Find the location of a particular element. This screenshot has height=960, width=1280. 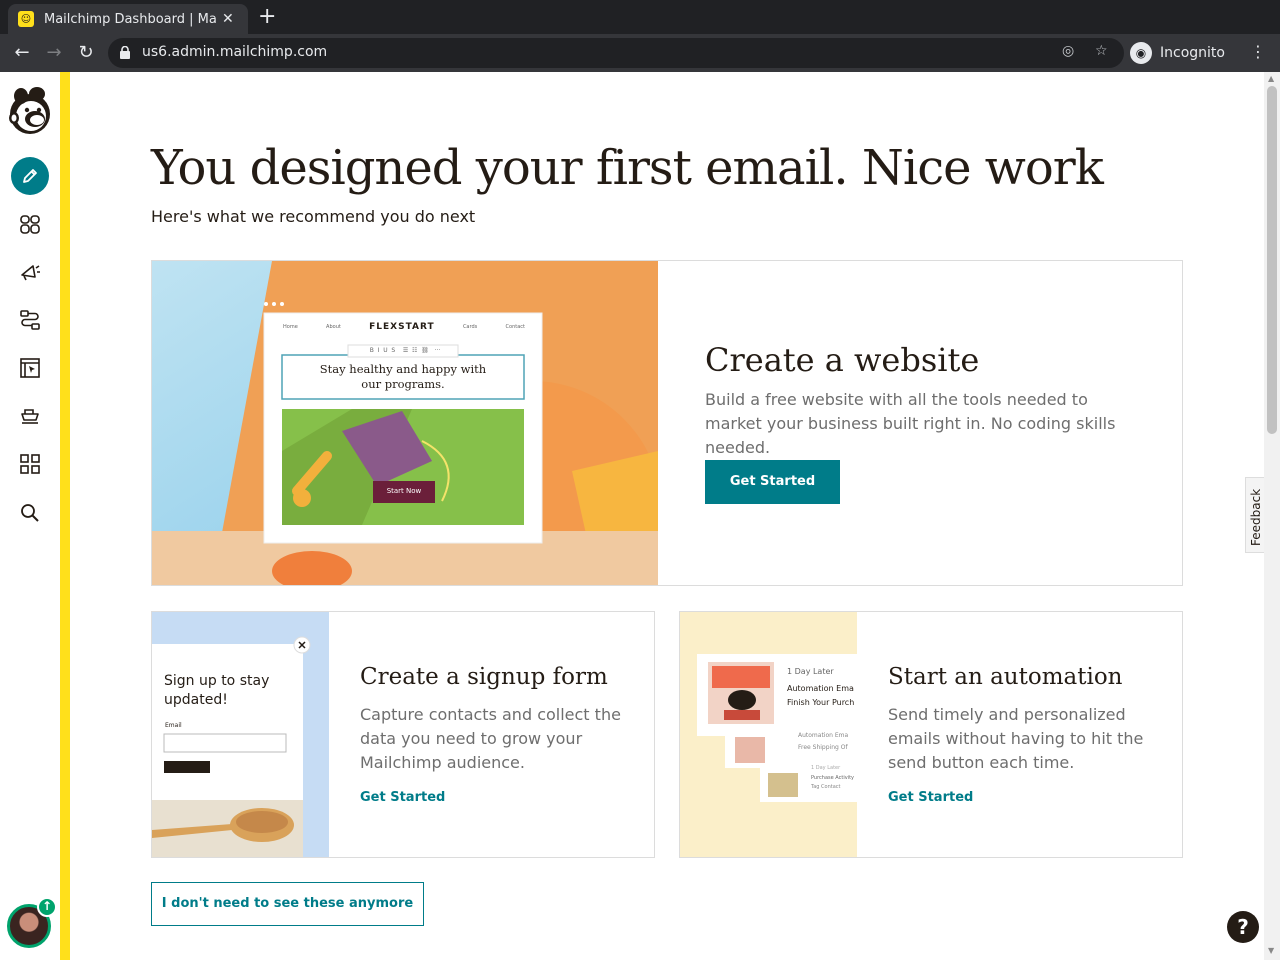

address-bar: us6.admin.mailchimp.com ◎ ☆ is located at coordinates (616, 53).